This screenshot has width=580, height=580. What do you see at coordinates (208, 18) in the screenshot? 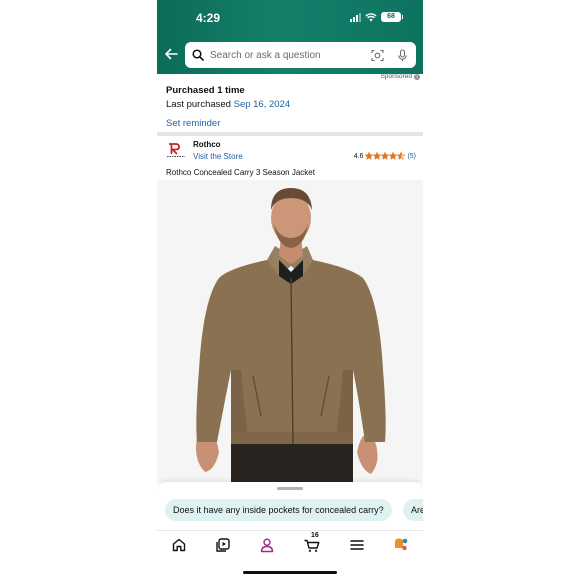
I see `status-time: 4:29` at bounding box center [208, 18].